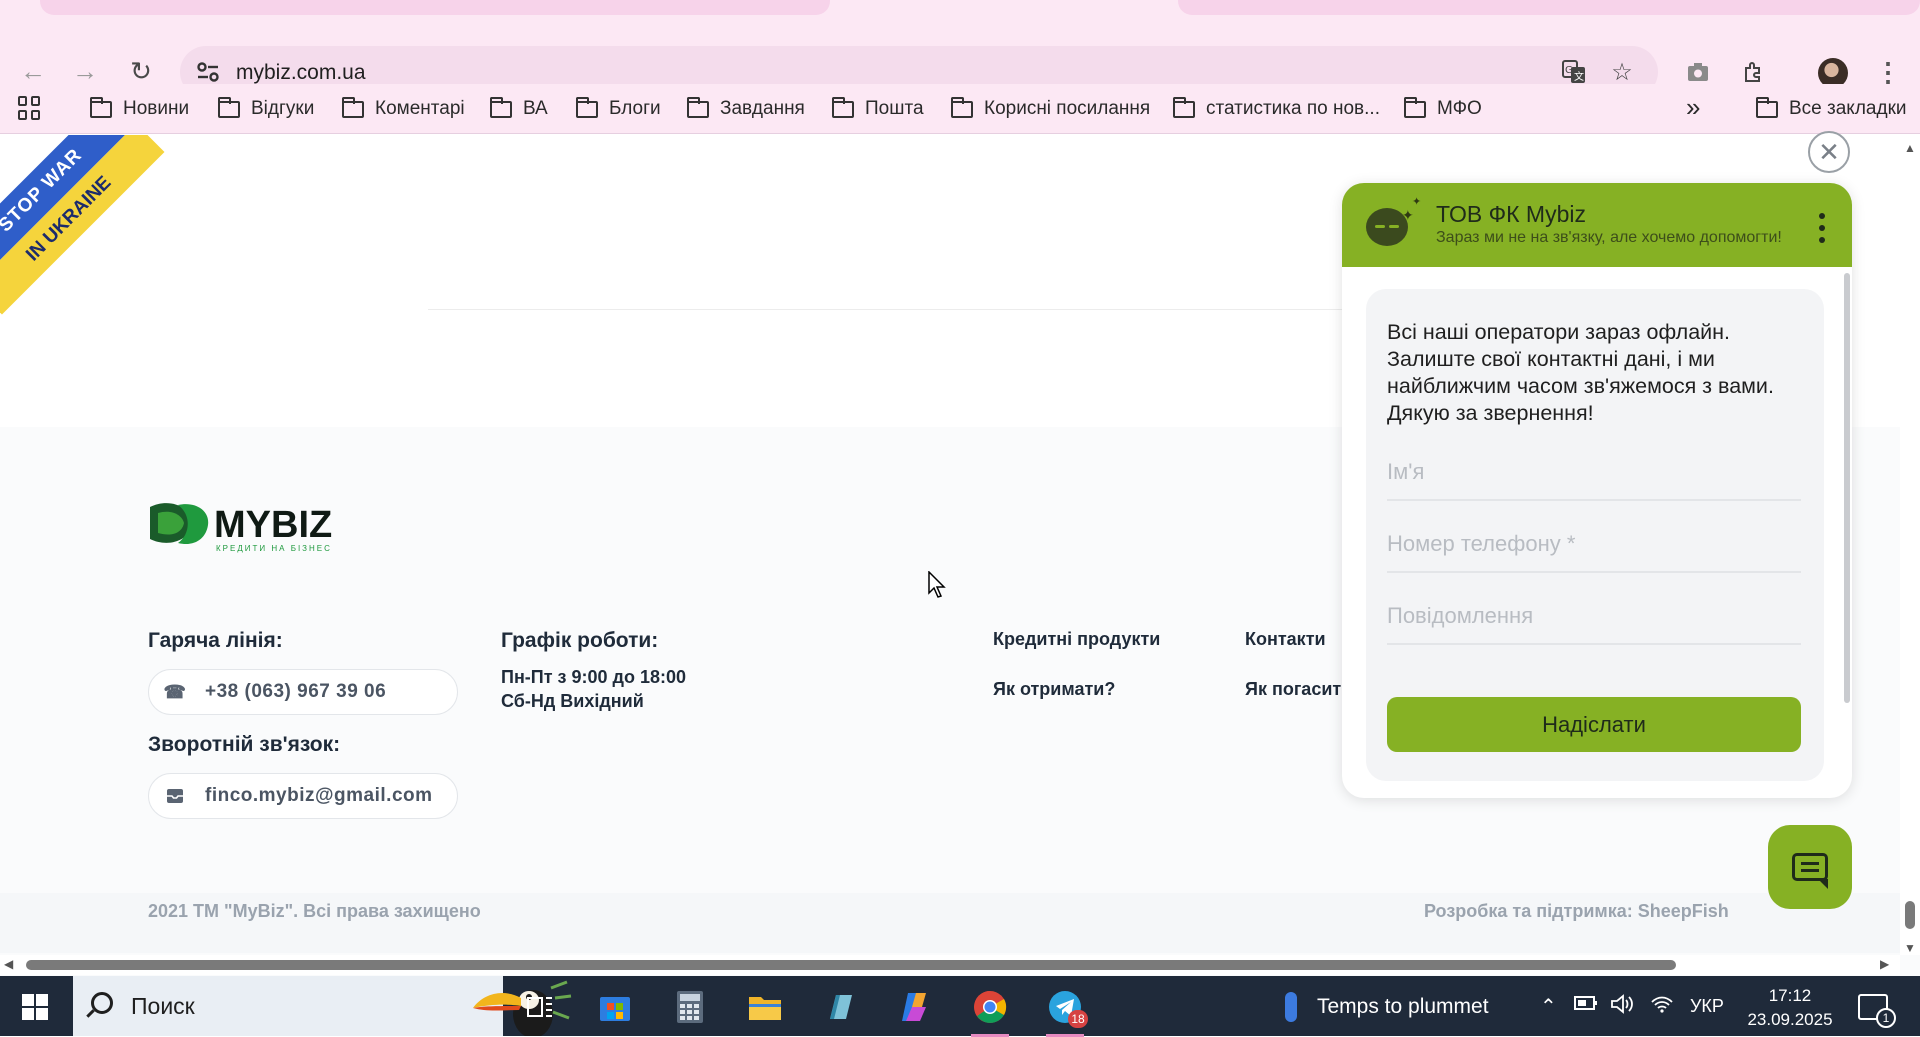 The height and width of the screenshot is (1037, 1920). What do you see at coordinates (102, 1003) in the screenshot?
I see `search-icon` at bounding box center [102, 1003].